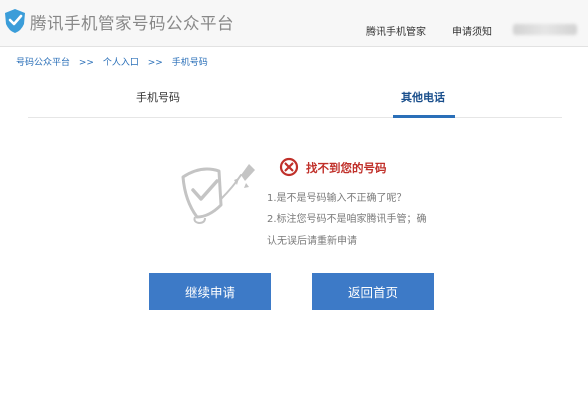 The height and width of the screenshot is (400, 588). Describe the element at coordinates (190, 63) in the screenshot. I see `breadcrumb-item-mobile: 手机号码` at that location.